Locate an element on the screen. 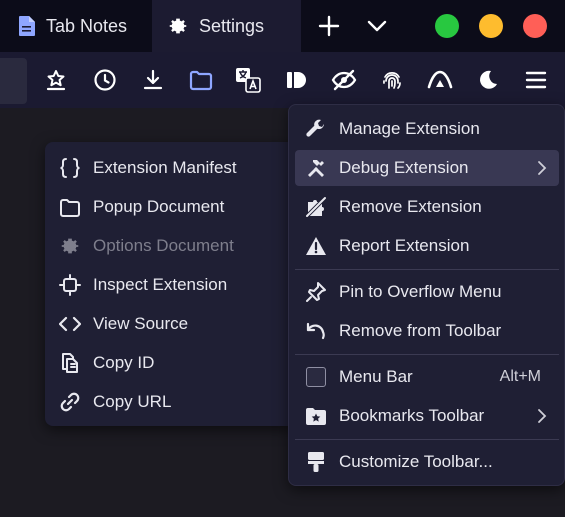  menu-item-debug-extension: Debug Extension is located at coordinates (427, 168).